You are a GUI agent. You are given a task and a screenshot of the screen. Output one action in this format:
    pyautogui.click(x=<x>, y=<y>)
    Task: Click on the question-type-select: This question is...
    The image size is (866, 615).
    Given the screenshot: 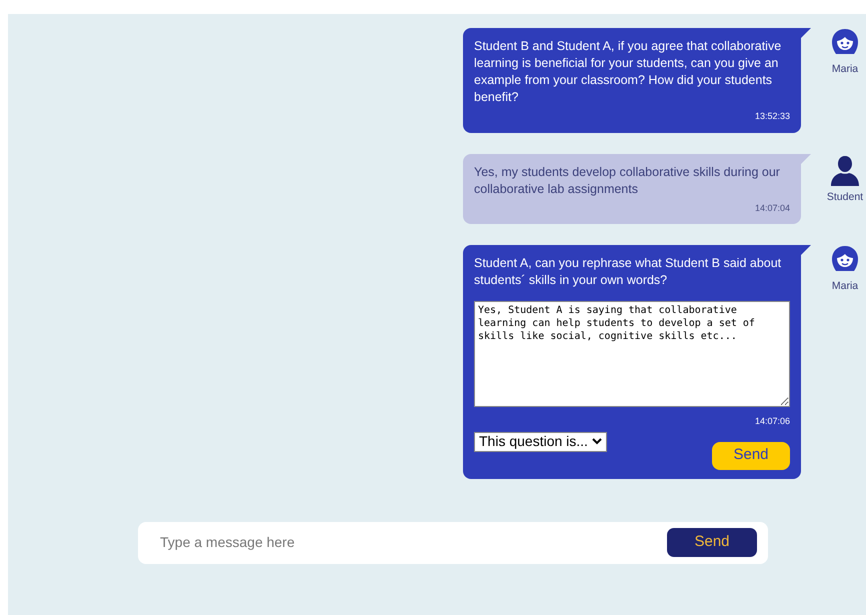 What is the action you would take?
    pyautogui.click(x=540, y=442)
    